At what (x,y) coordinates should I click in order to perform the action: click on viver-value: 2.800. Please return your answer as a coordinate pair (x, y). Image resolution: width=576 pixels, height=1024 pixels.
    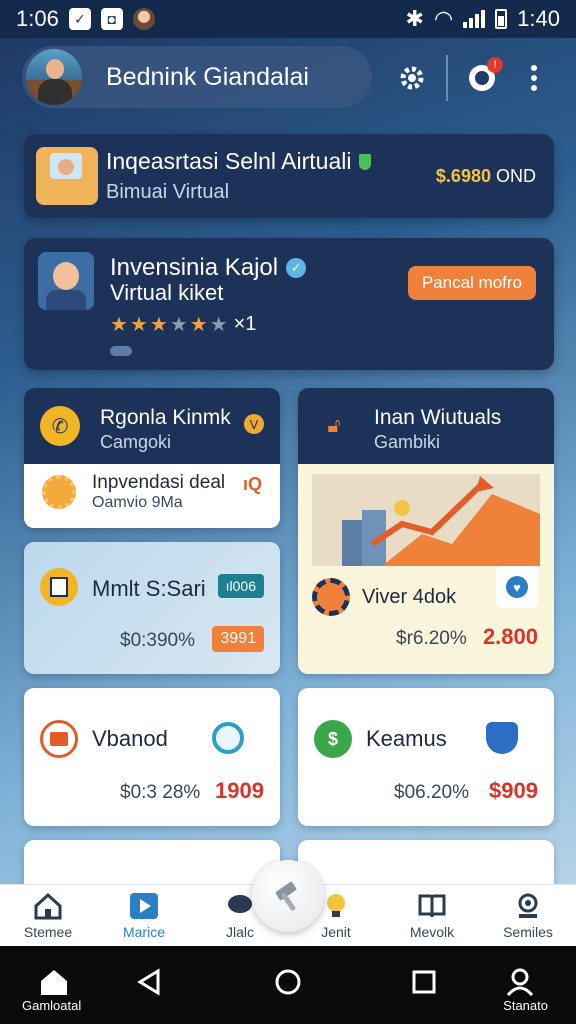
    Looking at the image, I should click on (510, 636).